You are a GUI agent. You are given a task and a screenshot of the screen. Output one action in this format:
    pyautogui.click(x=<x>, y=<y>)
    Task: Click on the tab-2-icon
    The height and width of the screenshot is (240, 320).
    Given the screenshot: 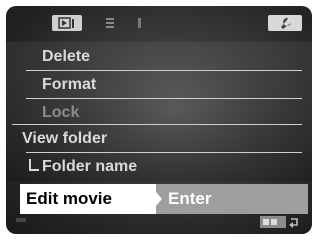 What is the action you would take?
    pyautogui.click(x=110, y=23)
    